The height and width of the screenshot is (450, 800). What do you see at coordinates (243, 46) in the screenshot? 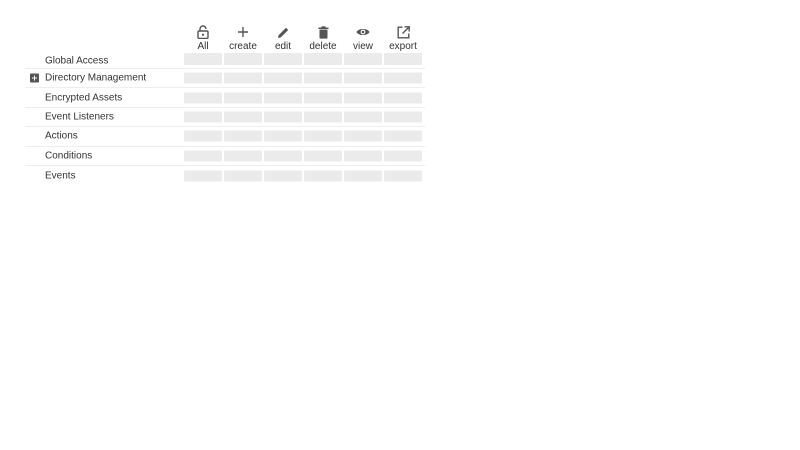
I see `column-label: create` at bounding box center [243, 46].